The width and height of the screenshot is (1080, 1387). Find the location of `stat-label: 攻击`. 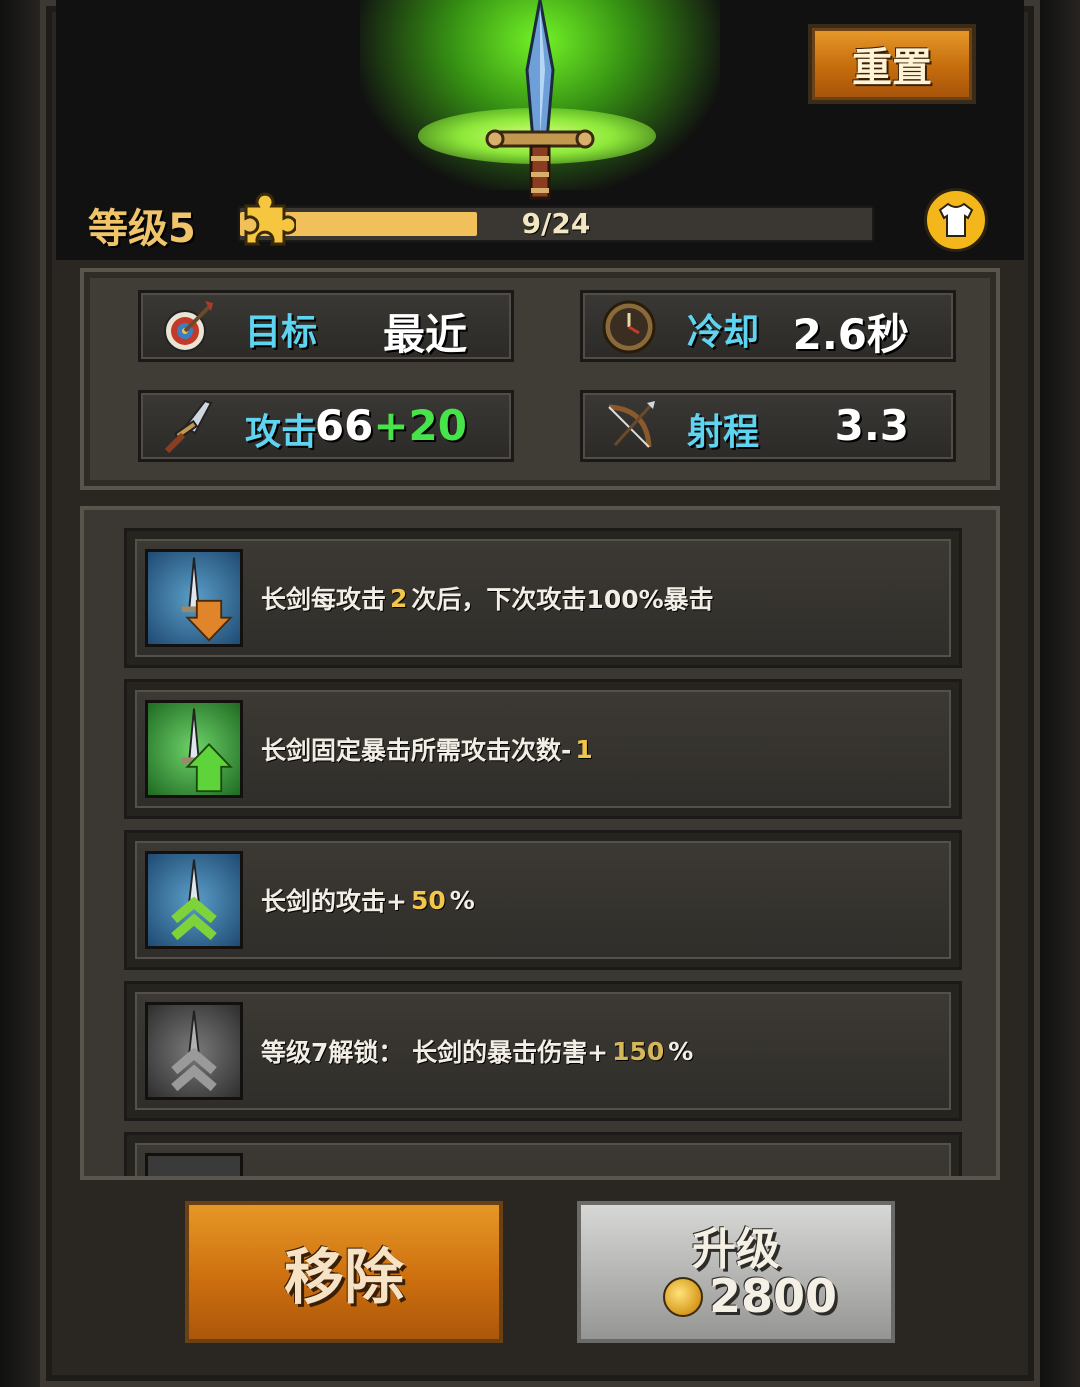

stat-label: 攻击 is located at coordinates (281, 432).